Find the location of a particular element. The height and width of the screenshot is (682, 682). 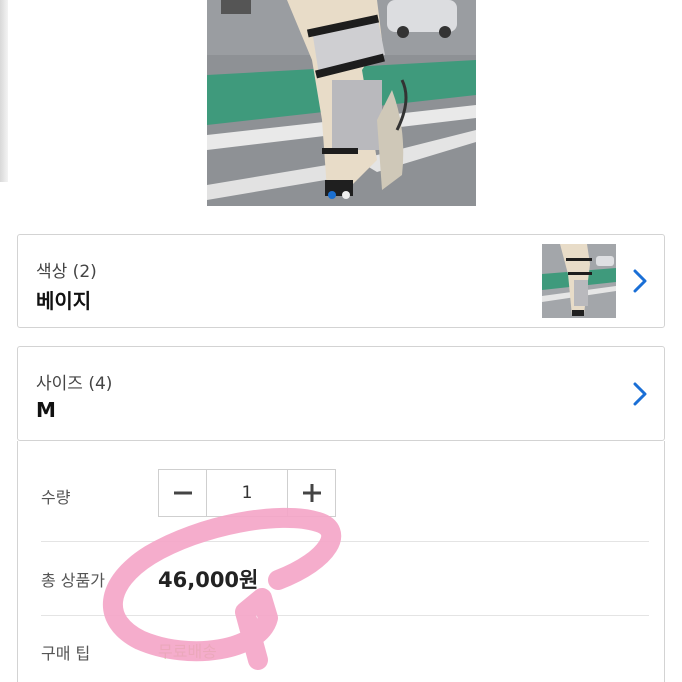

quantity-value: 1 is located at coordinates (247, 493).